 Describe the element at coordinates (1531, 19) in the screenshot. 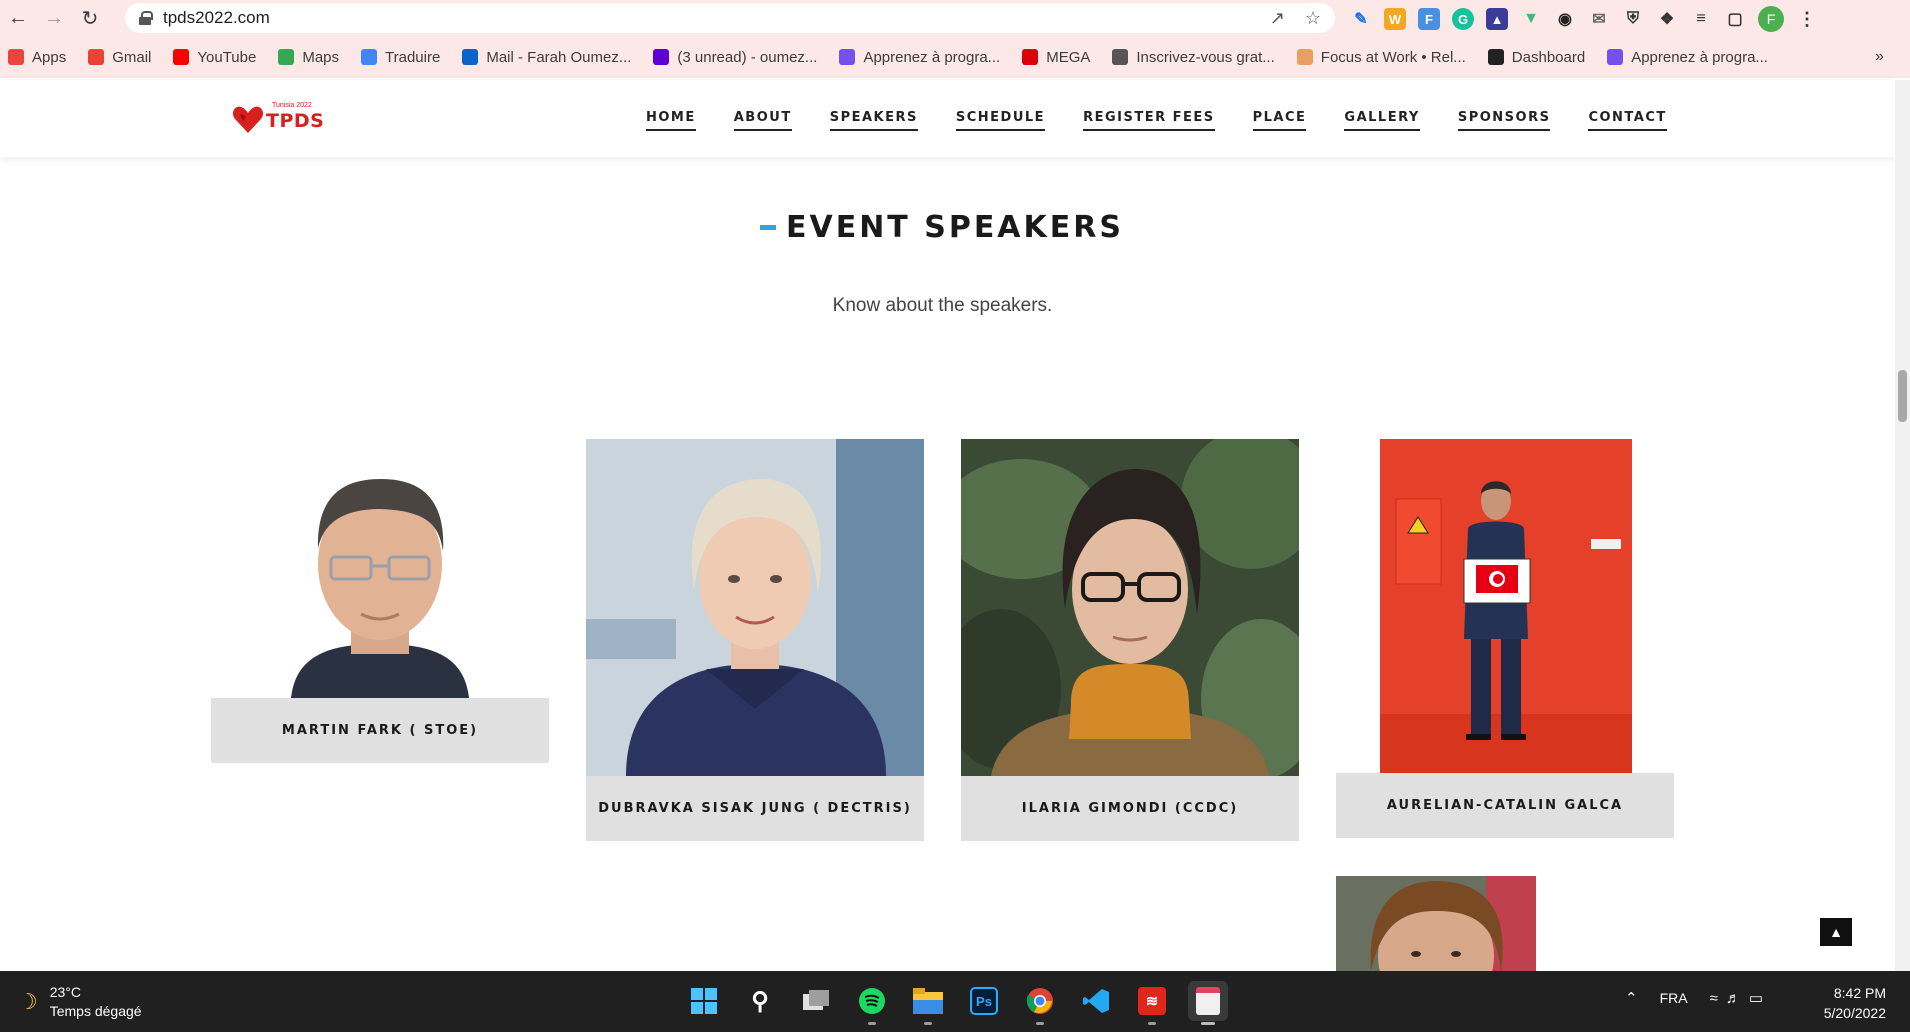

I see `vue-extension-icon: ▼` at that location.